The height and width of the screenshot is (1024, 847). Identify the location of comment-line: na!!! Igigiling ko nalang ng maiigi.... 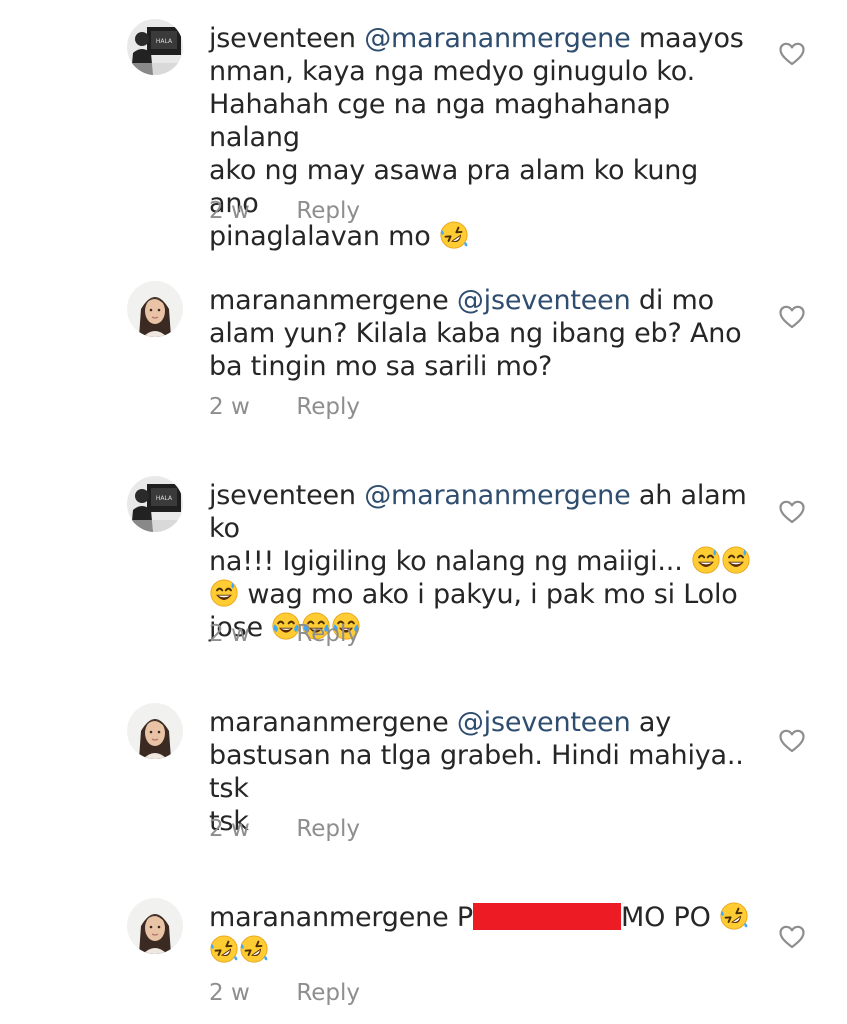
(446, 561).